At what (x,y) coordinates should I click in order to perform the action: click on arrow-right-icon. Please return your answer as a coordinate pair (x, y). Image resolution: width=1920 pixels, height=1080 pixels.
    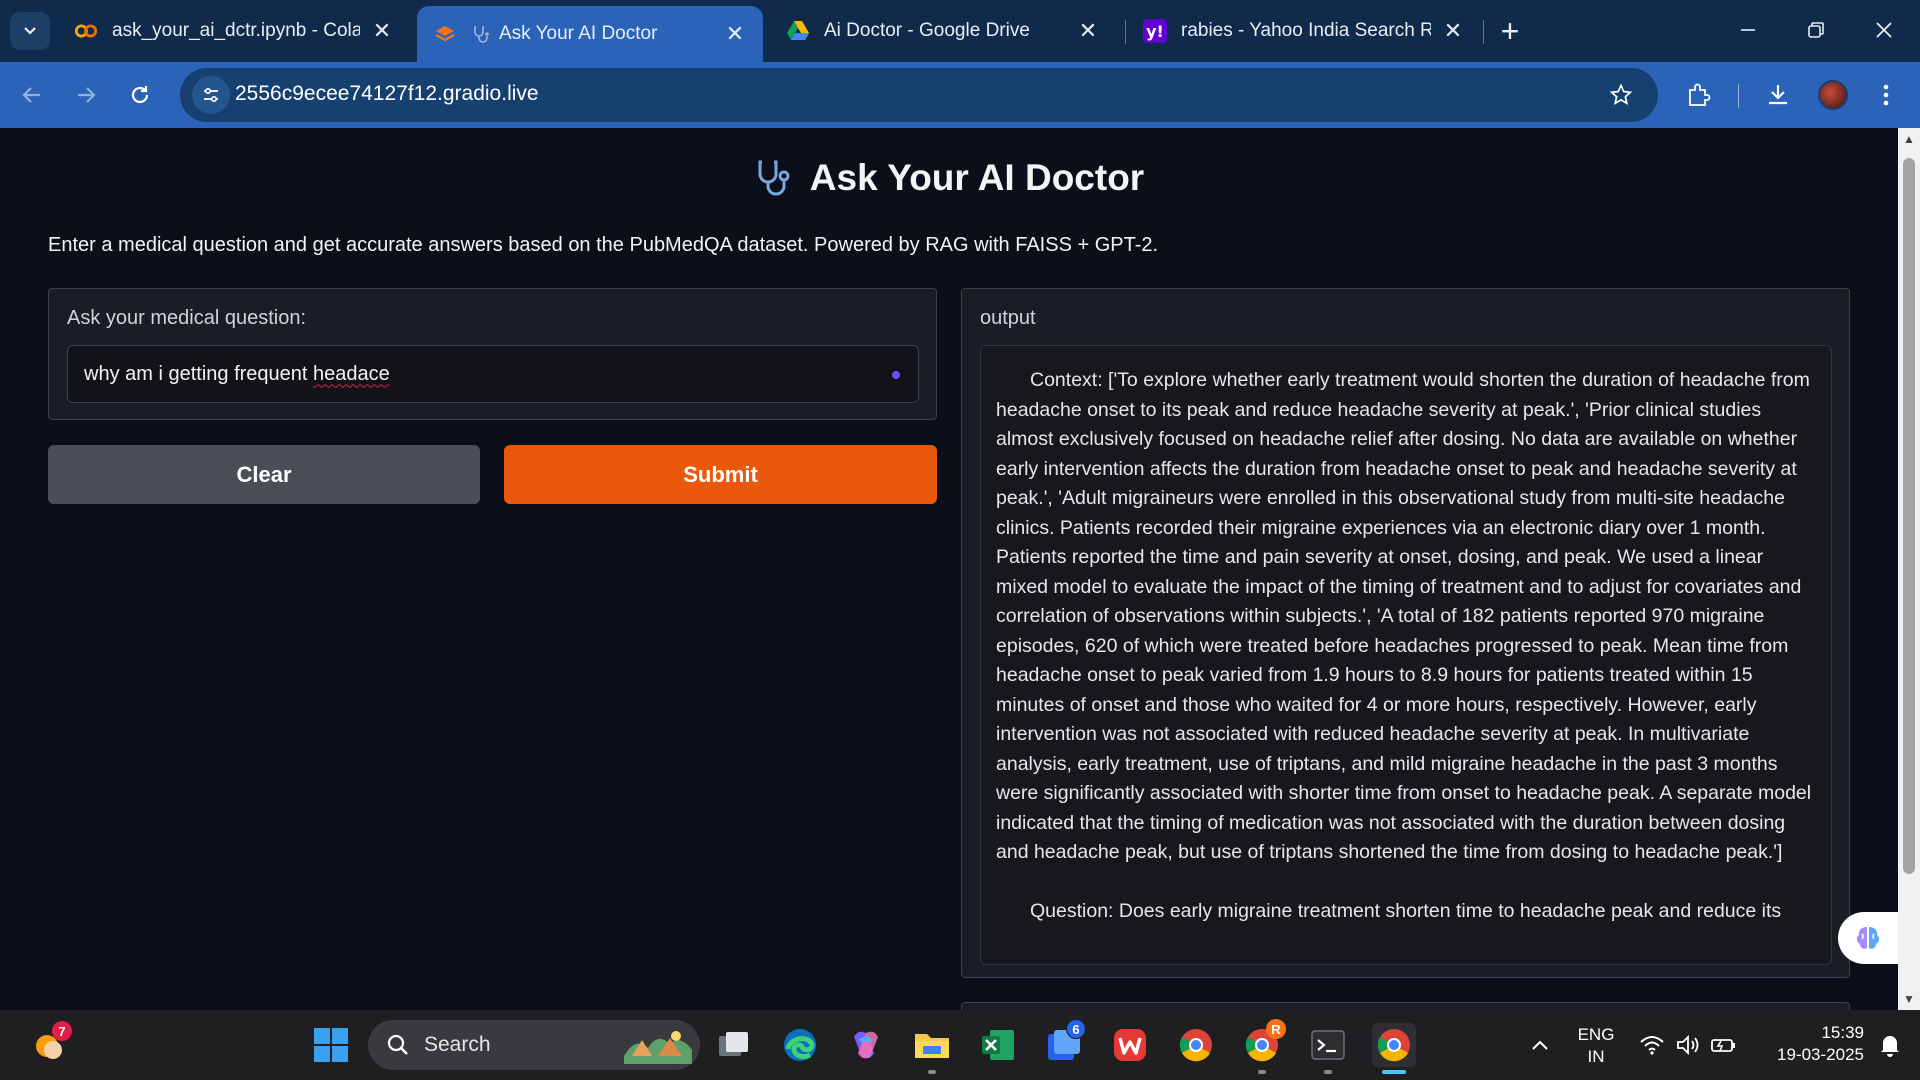
    Looking at the image, I should click on (87, 95).